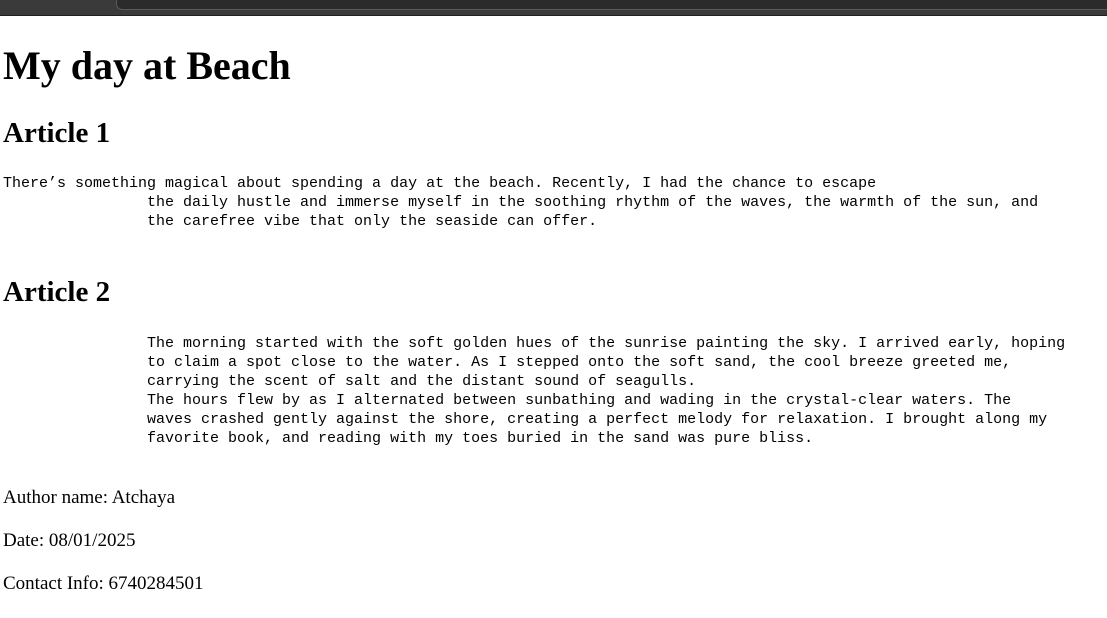 This screenshot has width=1107, height=618. I want to click on author-name: Author name: Atchaya, so click(89, 497).